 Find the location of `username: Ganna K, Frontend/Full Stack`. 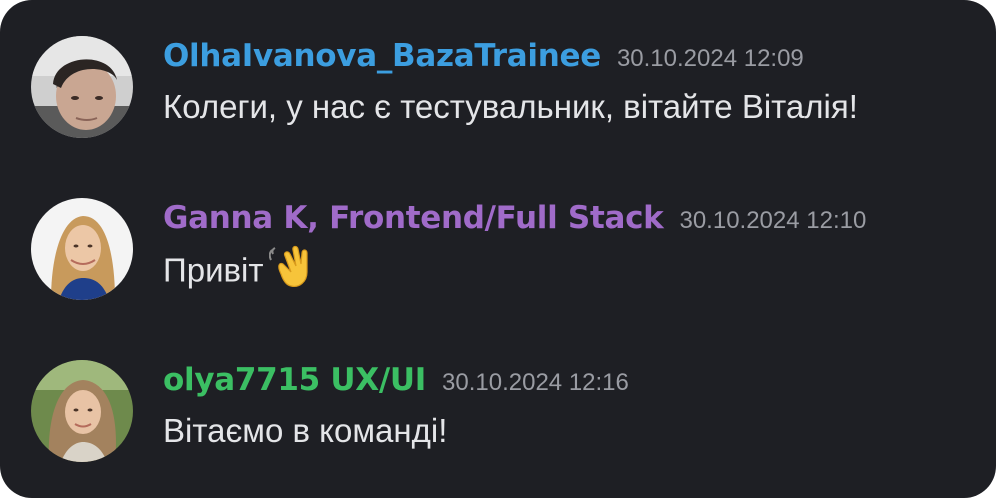

username: Ganna K, Frontend/Full Stack is located at coordinates (413, 218).